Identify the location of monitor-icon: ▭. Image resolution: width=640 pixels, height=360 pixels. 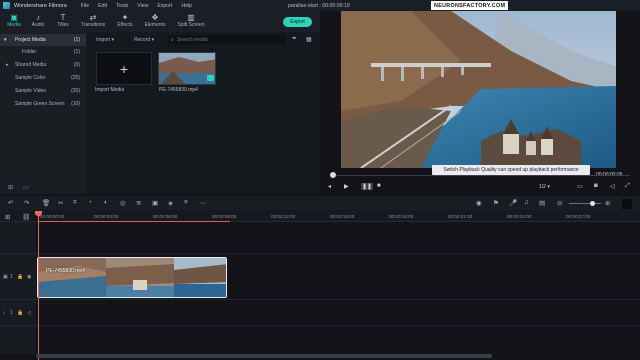
(580, 186).